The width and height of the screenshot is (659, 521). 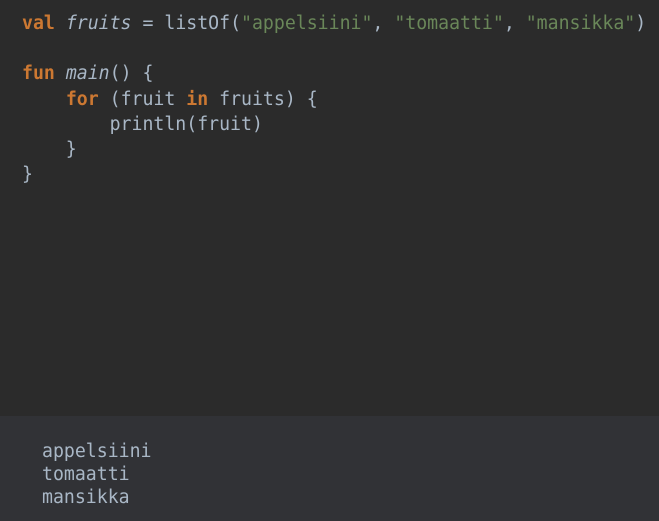 I want to click on code-token: = listOf(, so click(x=186, y=23).